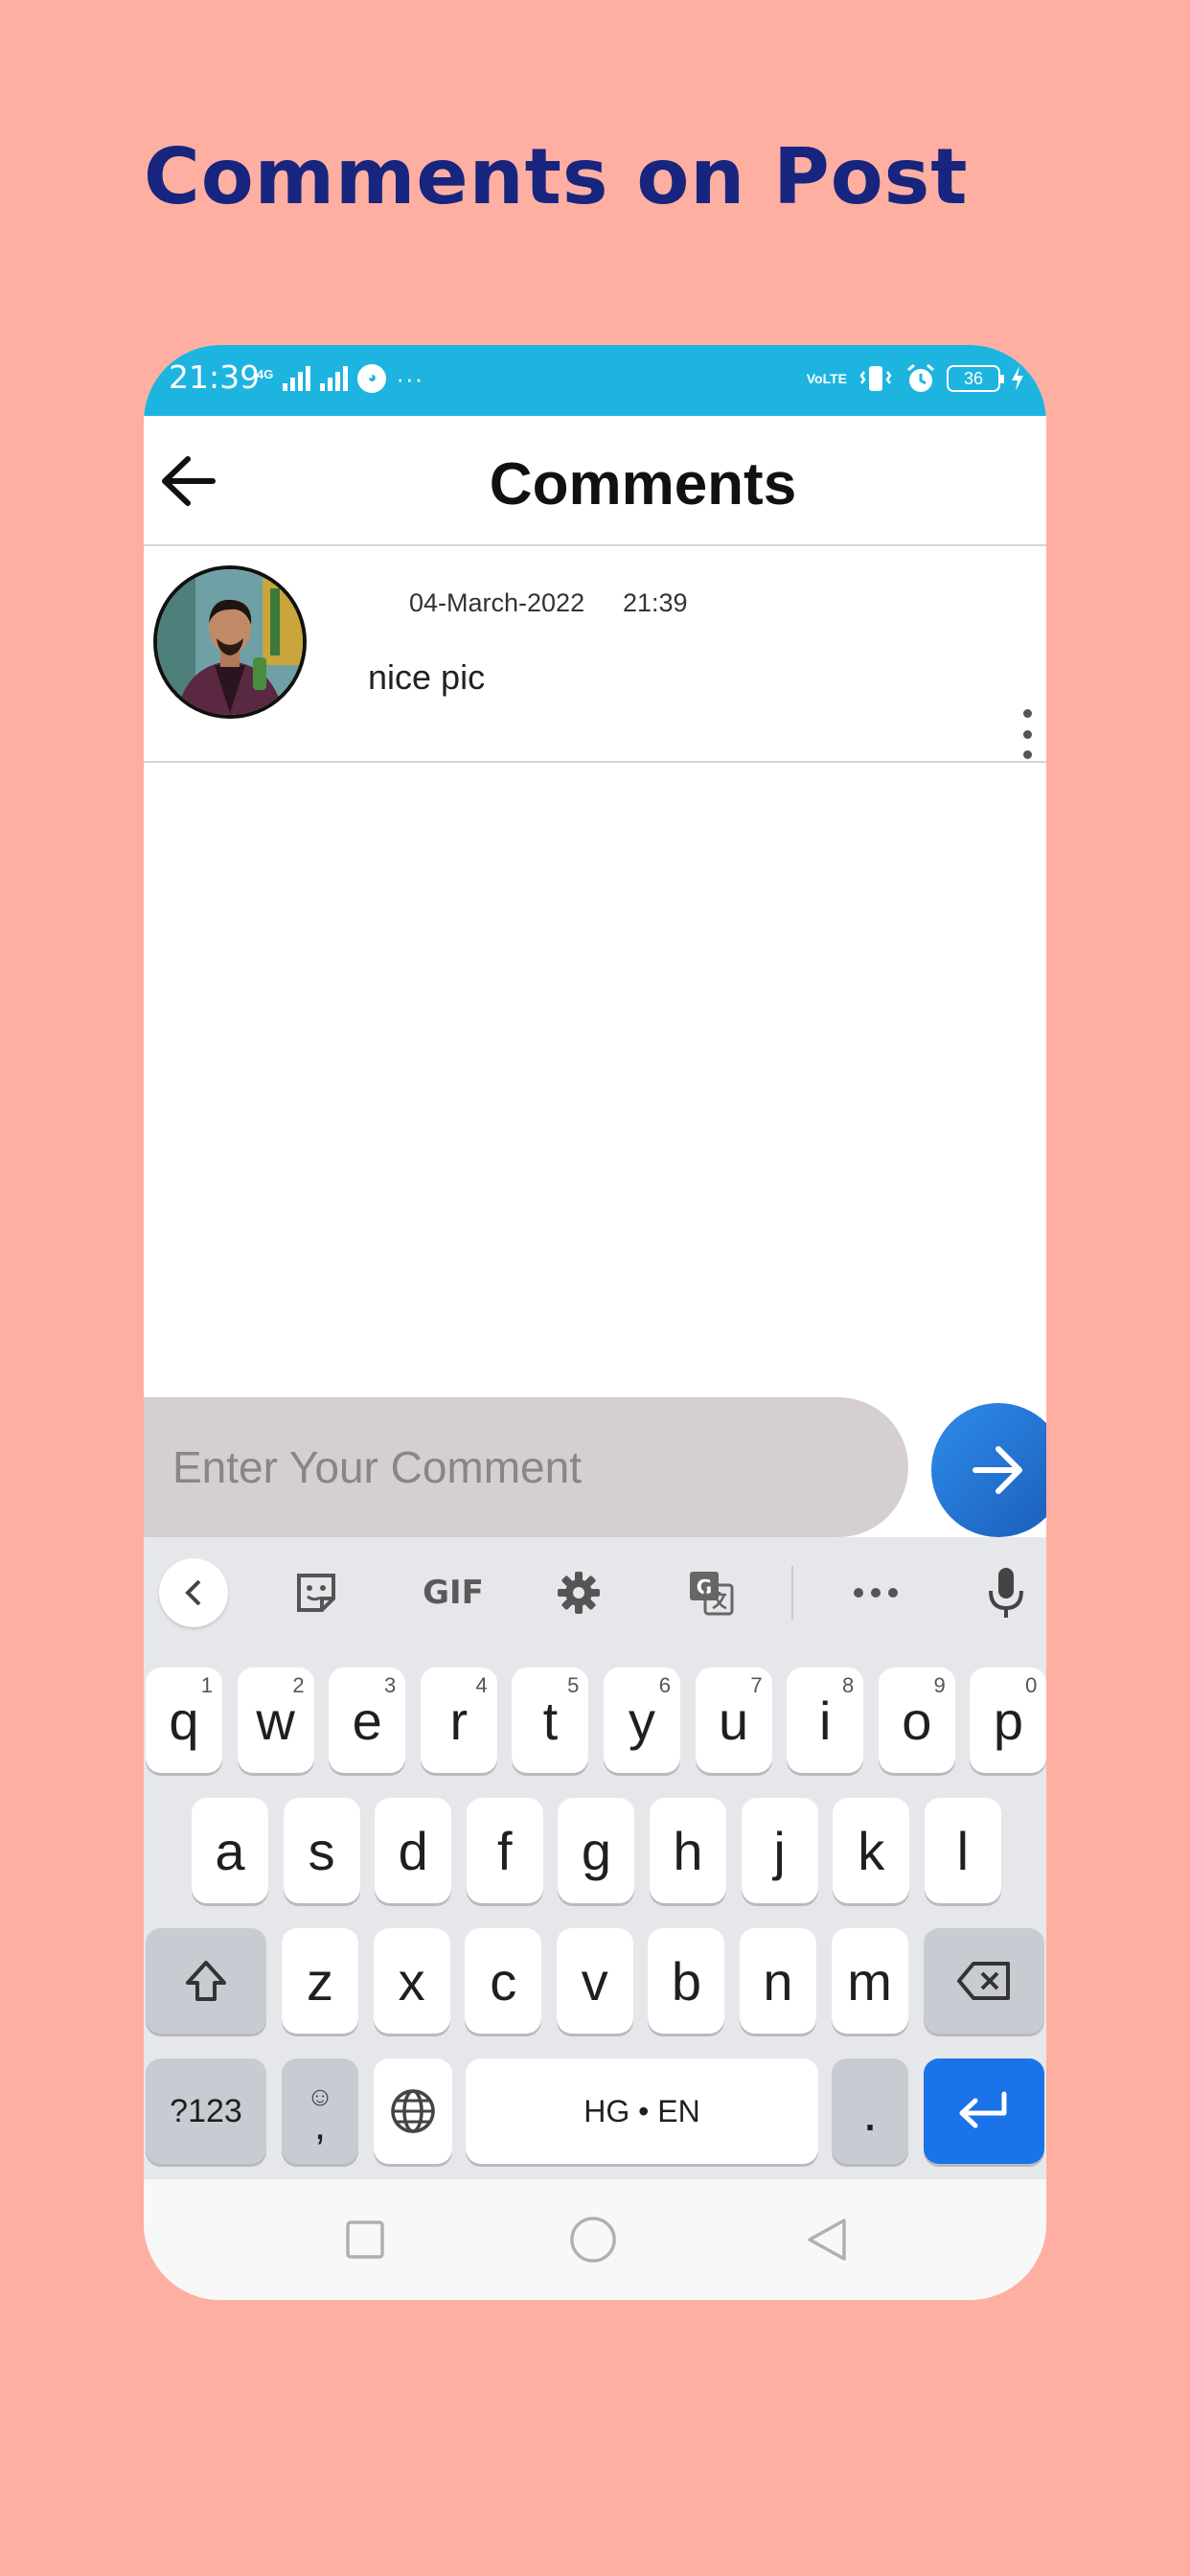 The width and height of the screenshot is (1190, 2576). I want to click on send-button, so click(988, 1470).